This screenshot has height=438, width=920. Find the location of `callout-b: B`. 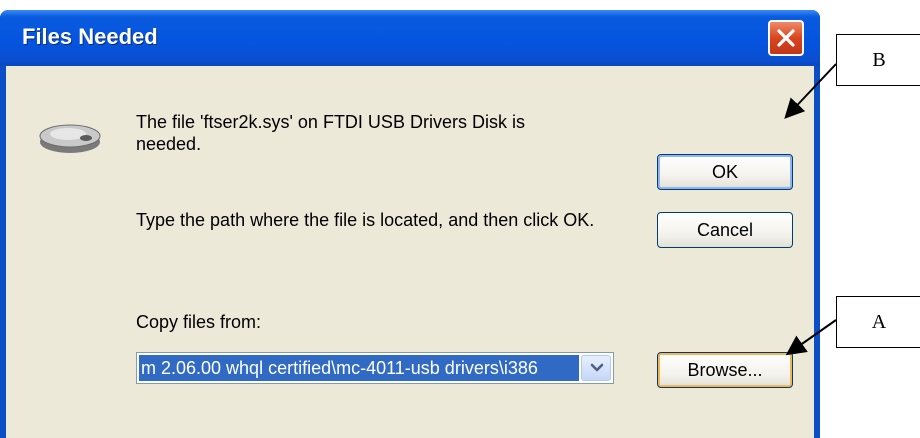

callout-b: B is located at coordinates (878, 60).